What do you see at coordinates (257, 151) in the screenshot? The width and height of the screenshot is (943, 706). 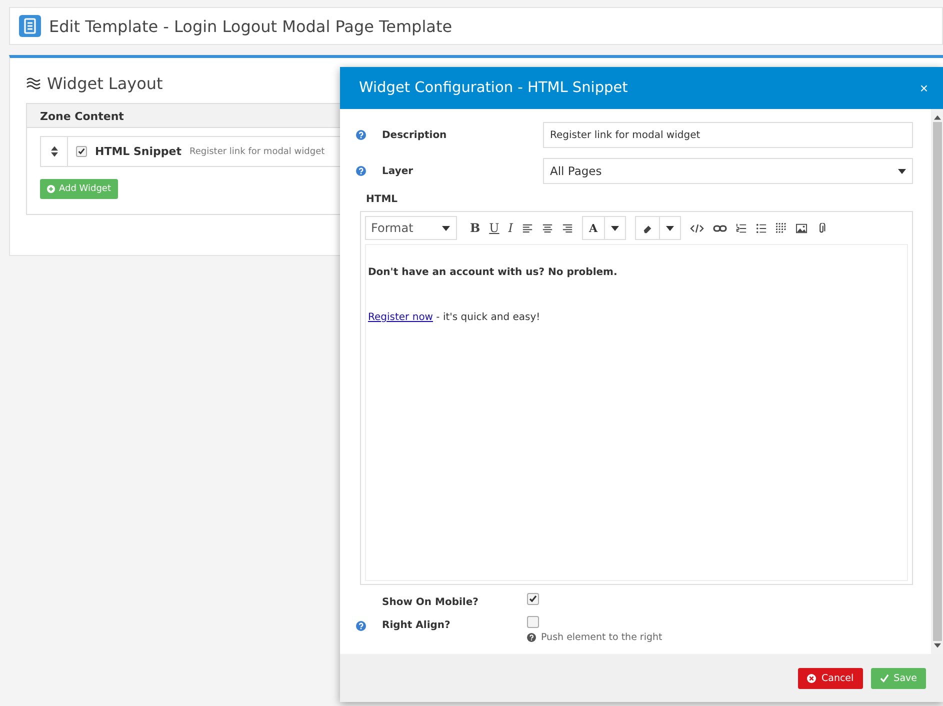 I see `widget-description: Register link for modal widget` at bounding box center [257, 151].